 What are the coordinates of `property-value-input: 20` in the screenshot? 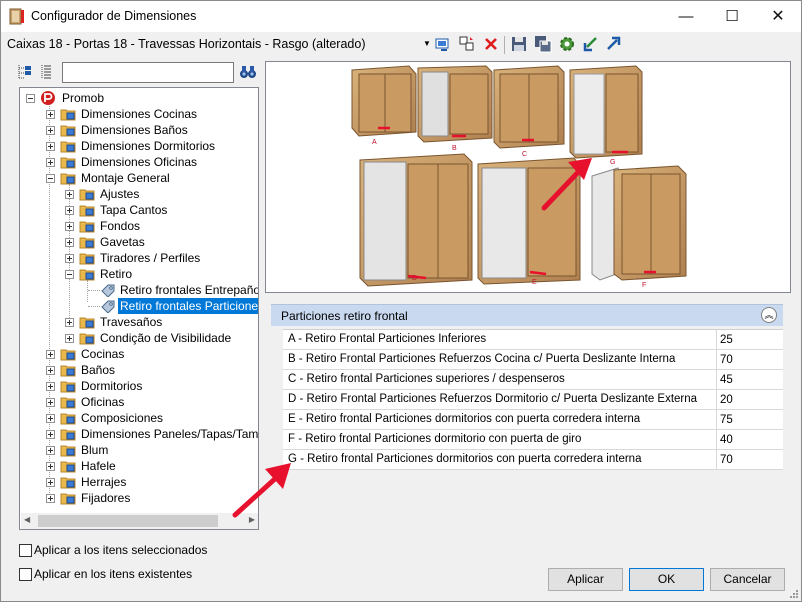 It's located at (749, 400).